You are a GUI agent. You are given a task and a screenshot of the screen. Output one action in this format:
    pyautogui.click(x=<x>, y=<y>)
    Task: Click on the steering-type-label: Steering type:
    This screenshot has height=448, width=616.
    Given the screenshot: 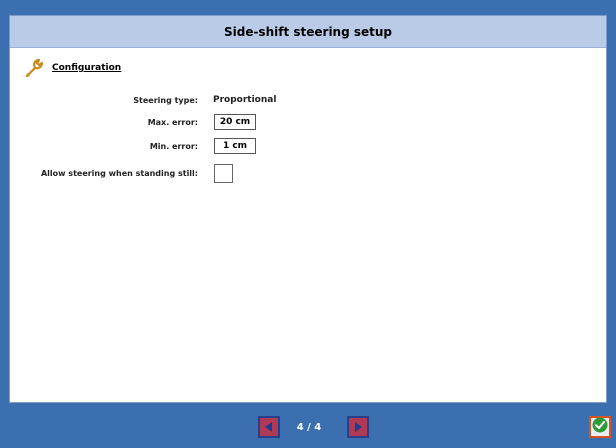 What is the action you would take?
    pyautogui.click(x=165, y=100)
    